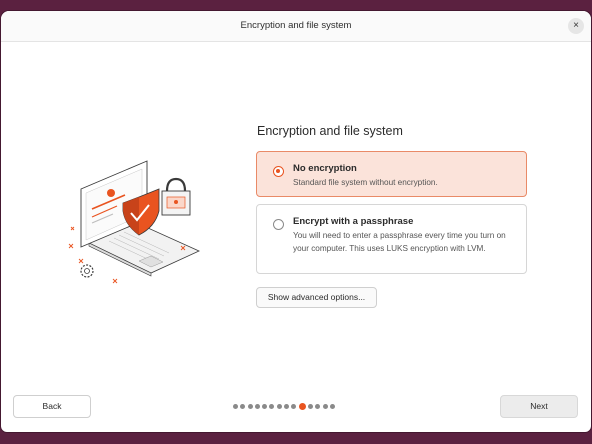 Image resolution: width=592 pixels, height=444 pixels. I want to click on close-button: ×, so click(576, 26).